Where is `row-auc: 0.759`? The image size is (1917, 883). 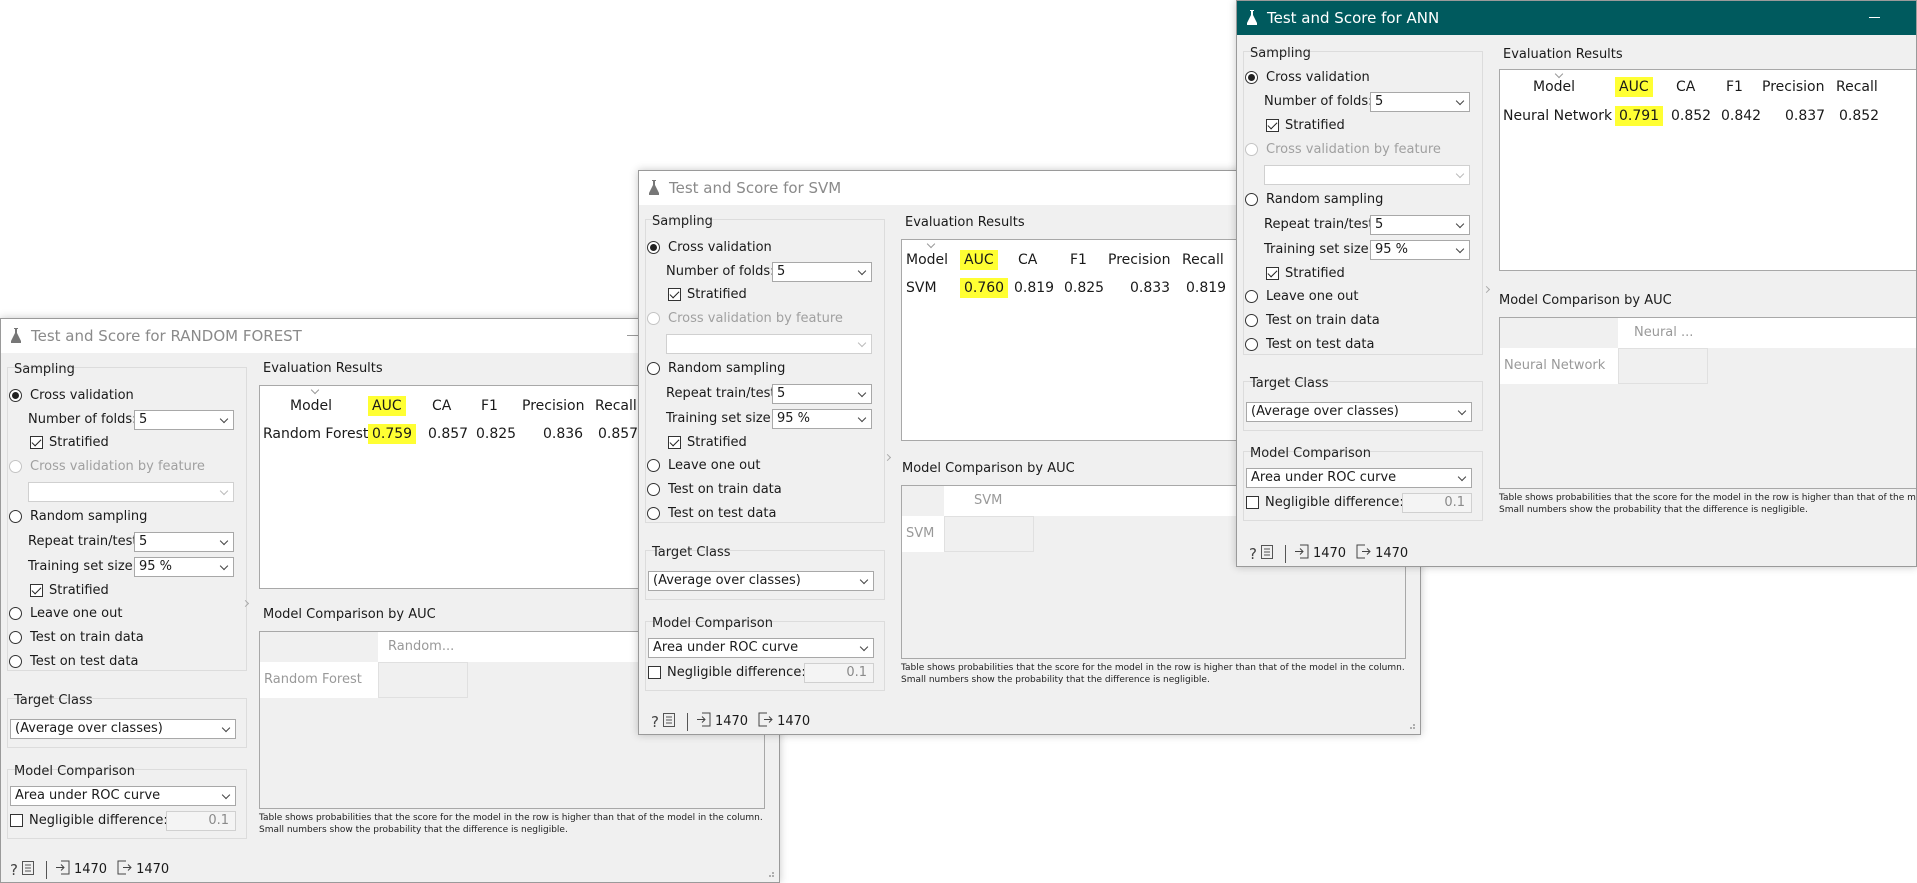
row-auc: 0.759 is located at coordinates (392, 434).